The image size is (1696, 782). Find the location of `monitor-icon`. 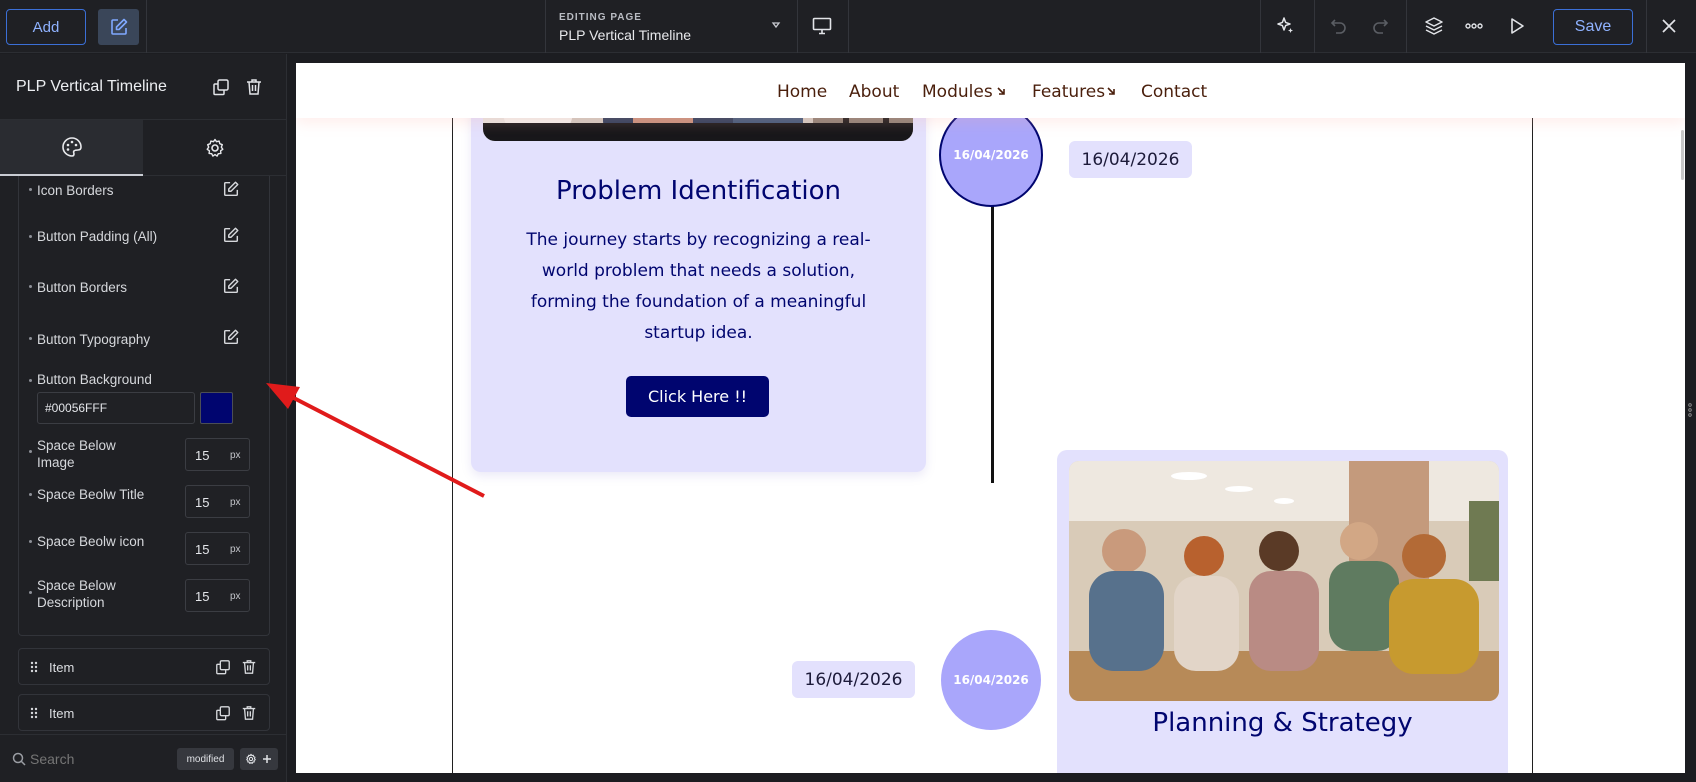

monitor-icon is located at coordinates (822, 26).